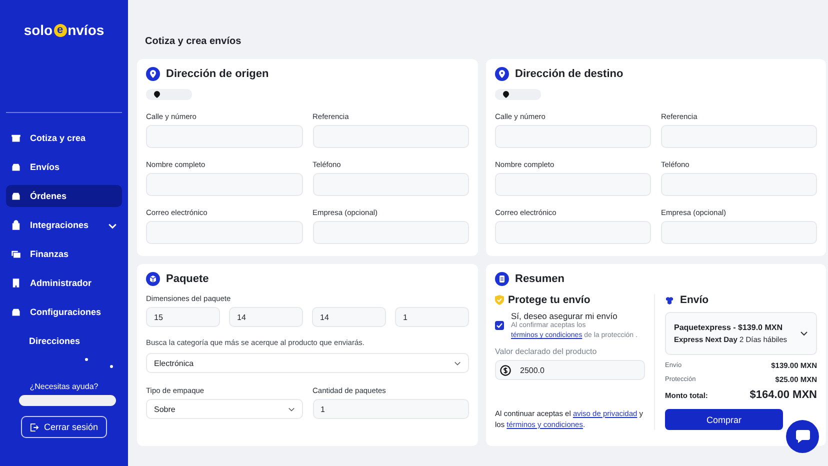 The height and width of the screenshot is (466, 828). I want to click on carrier-name: Paquetexpress - $139.0 MXN, so click(729, 327).